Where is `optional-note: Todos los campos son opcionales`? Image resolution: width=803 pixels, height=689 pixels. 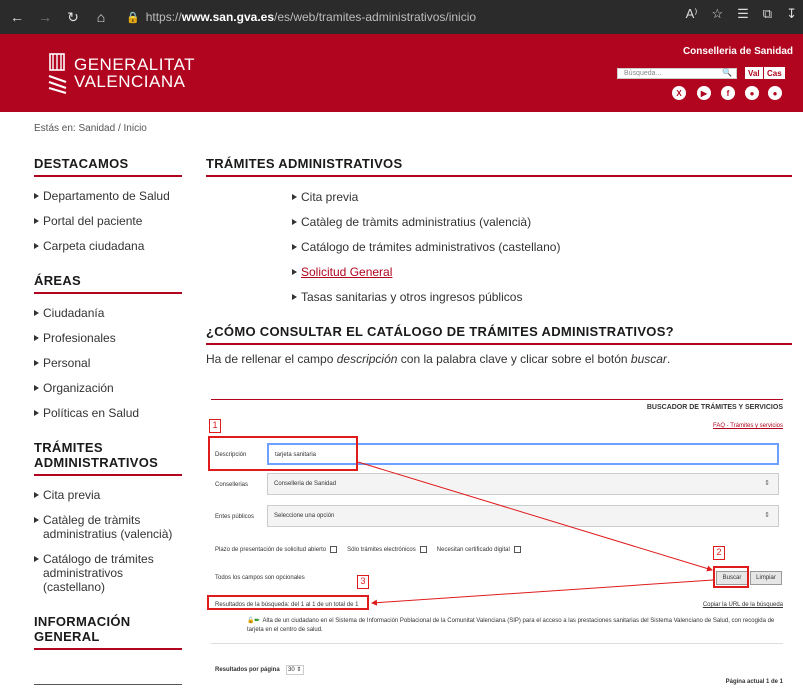 optional-note: Todos los campos son opcionales is located at coordinates (260, 578).